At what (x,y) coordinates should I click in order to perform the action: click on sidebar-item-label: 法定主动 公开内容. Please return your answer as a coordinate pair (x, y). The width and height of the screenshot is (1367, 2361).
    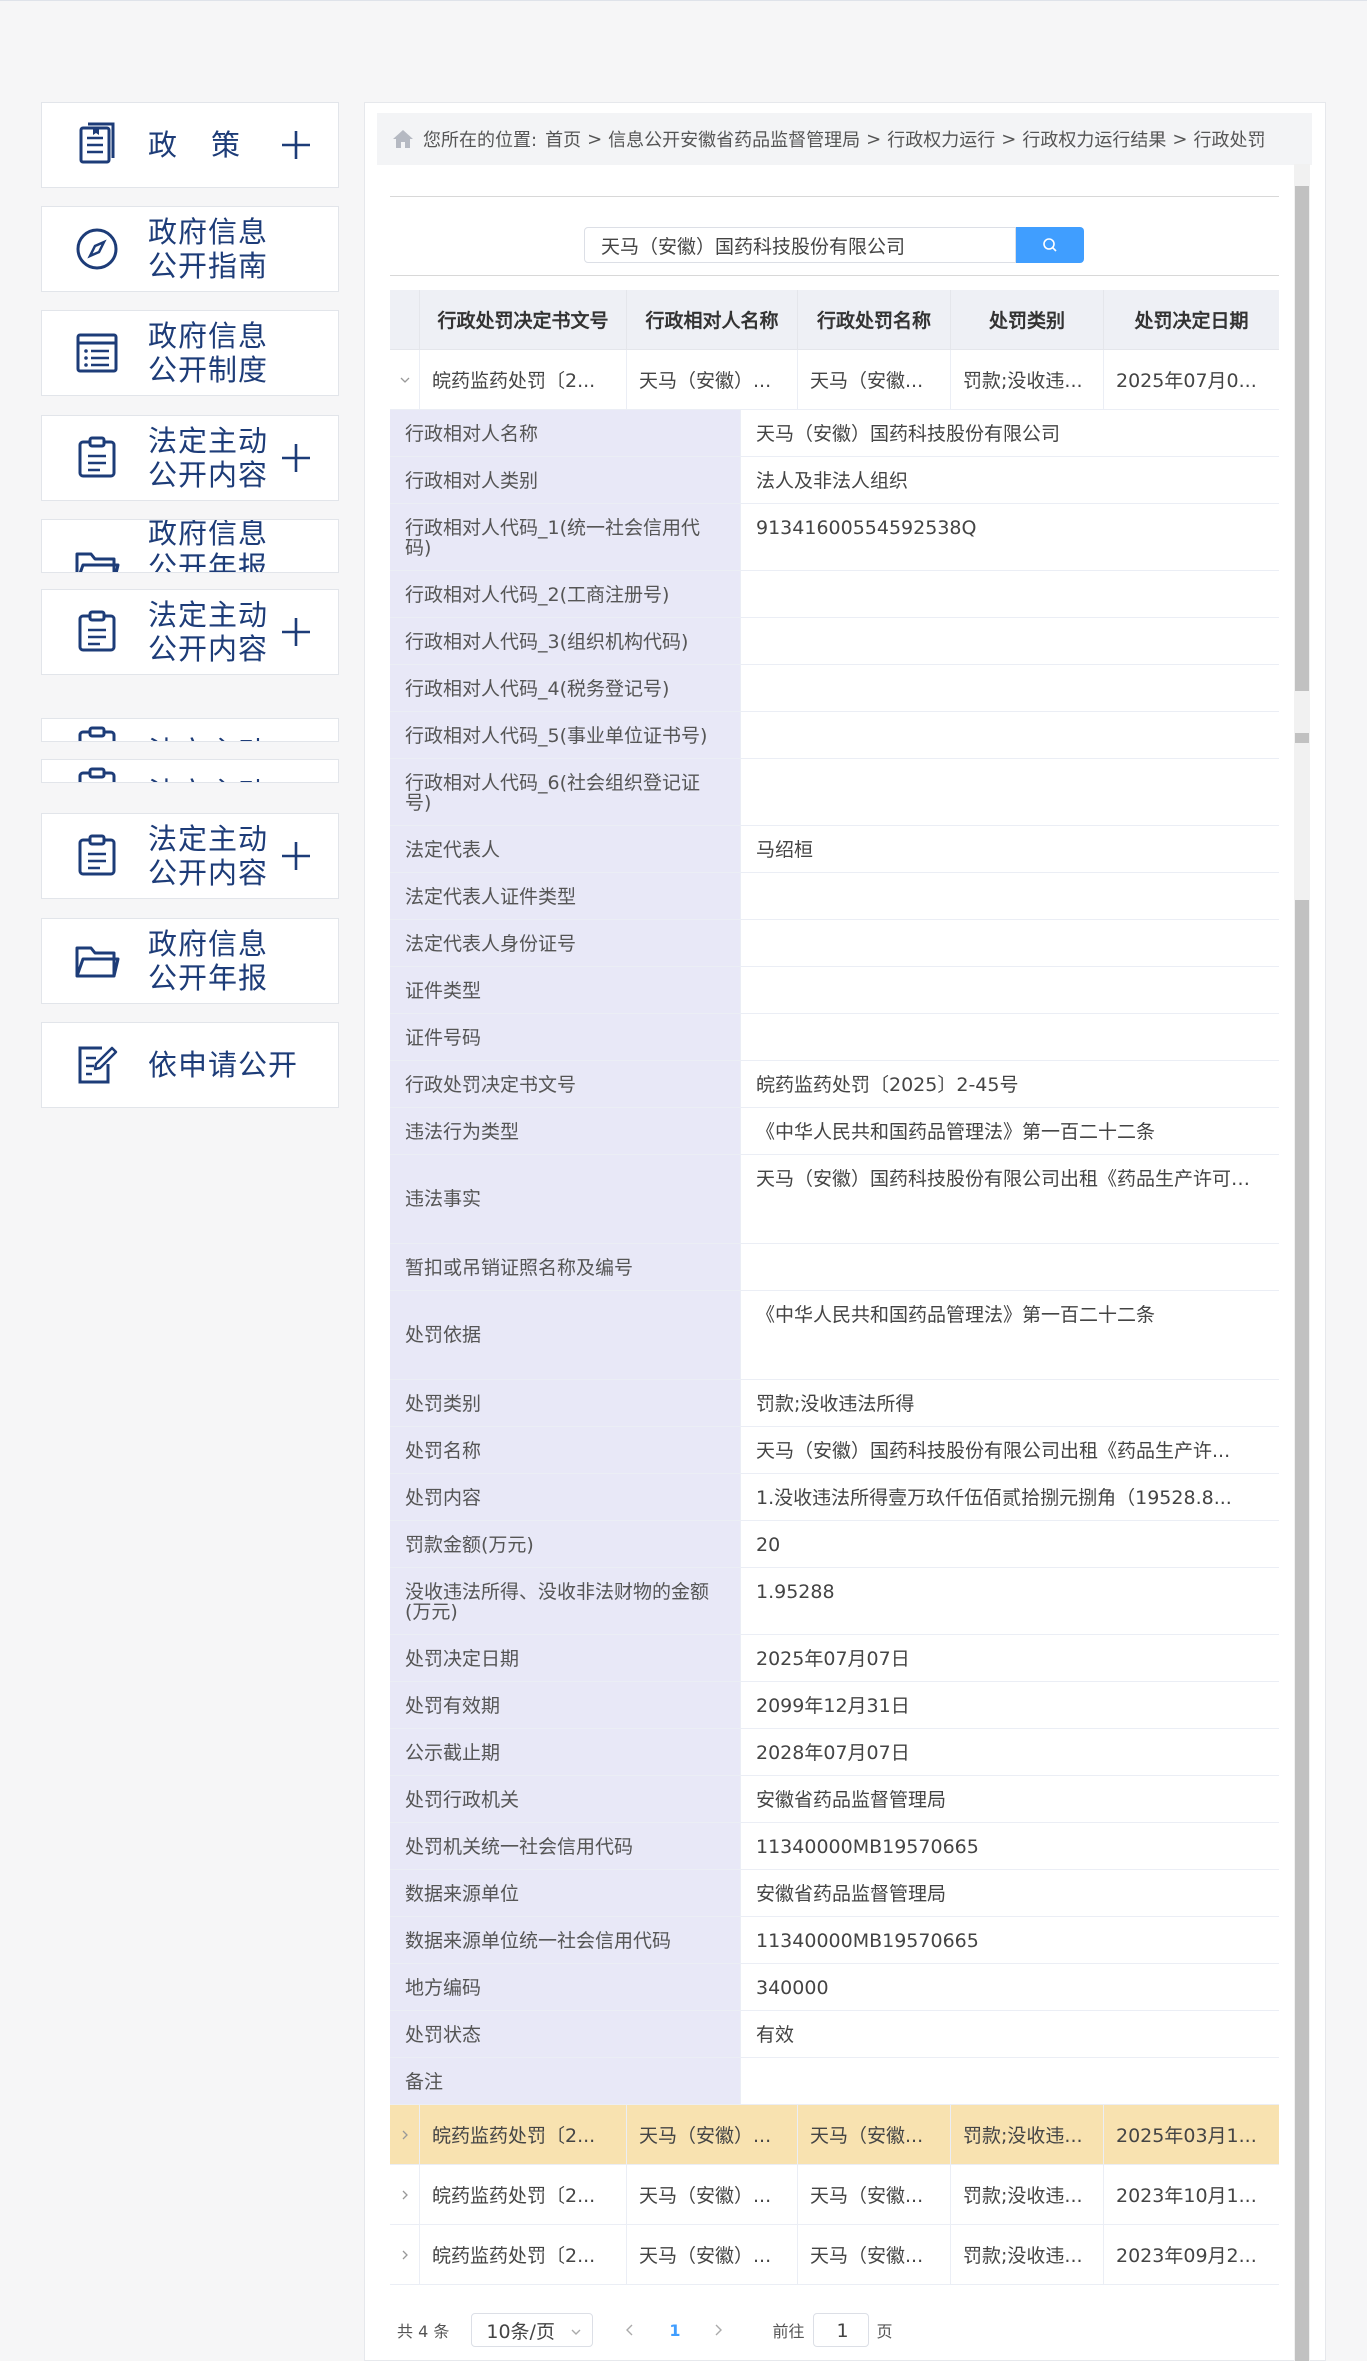
    Looking at the image, I should click on (208, 458).